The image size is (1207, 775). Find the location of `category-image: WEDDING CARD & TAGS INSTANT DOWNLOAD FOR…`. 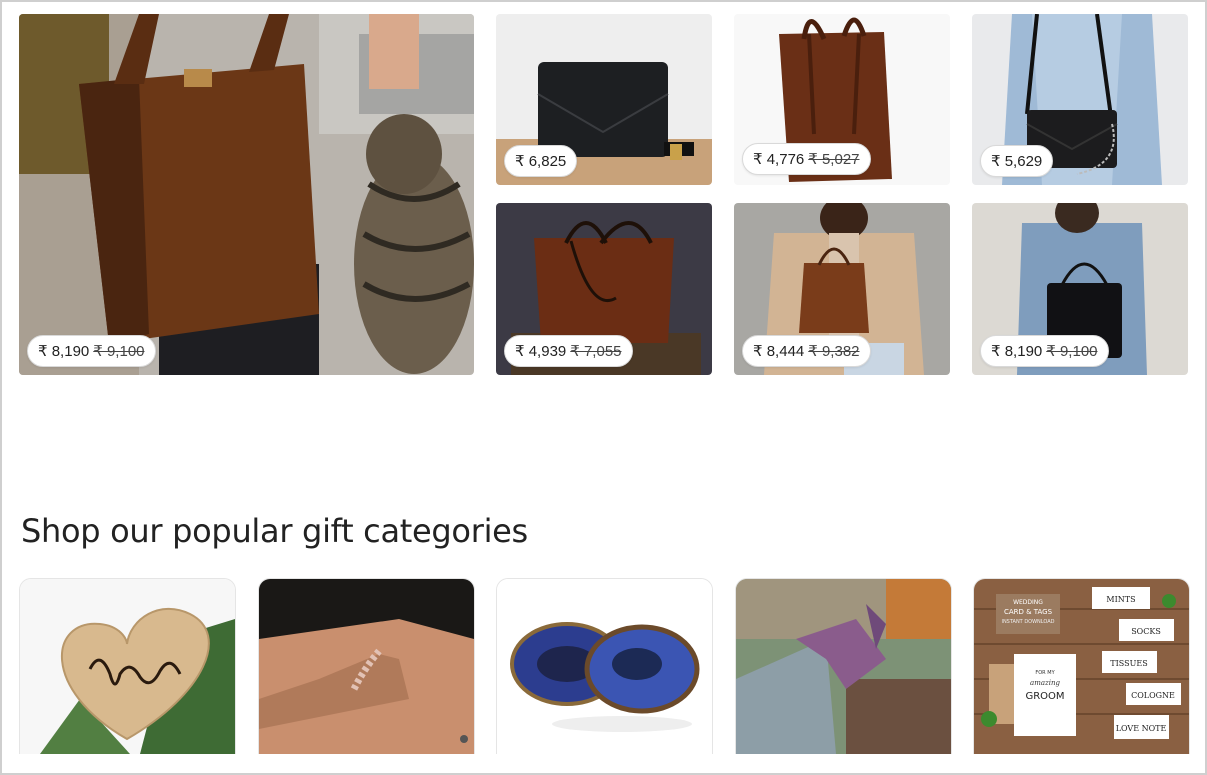

category-image: WEDDING CARD & TAGS INSTANT DOWNLOAD FOR… is located at coordinates (1081, 666).